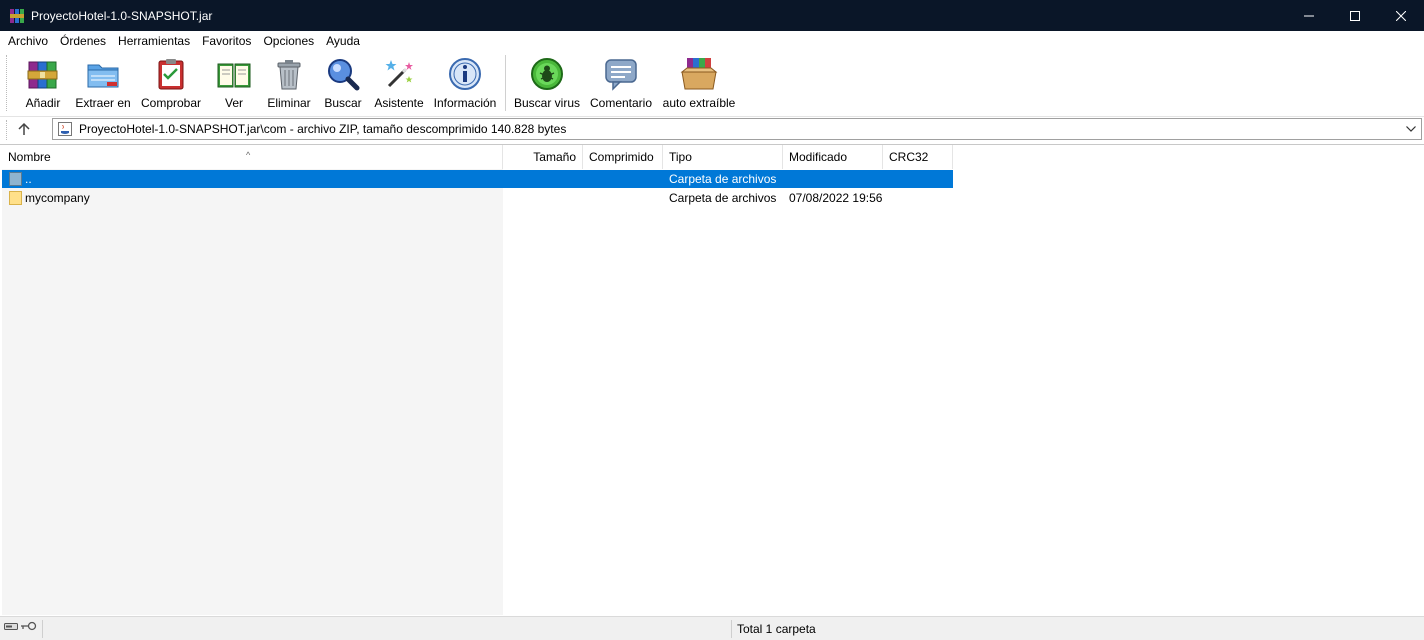 This screenshot has height=640, width=1424. I want to click on column-header-size: Tamaño, so click(543, 157).